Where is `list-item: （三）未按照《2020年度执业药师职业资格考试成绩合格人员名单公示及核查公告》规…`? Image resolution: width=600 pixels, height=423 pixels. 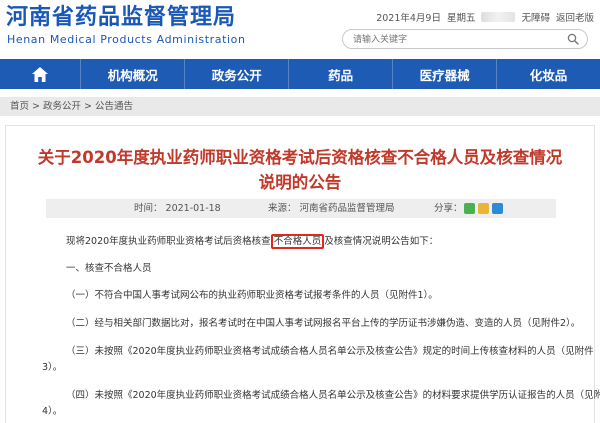
list-item: （三）未按照《2020年度执业药师职业资格考试成绩合格人员名单公示及核查公告》规… is located at coordinates (330, 351).